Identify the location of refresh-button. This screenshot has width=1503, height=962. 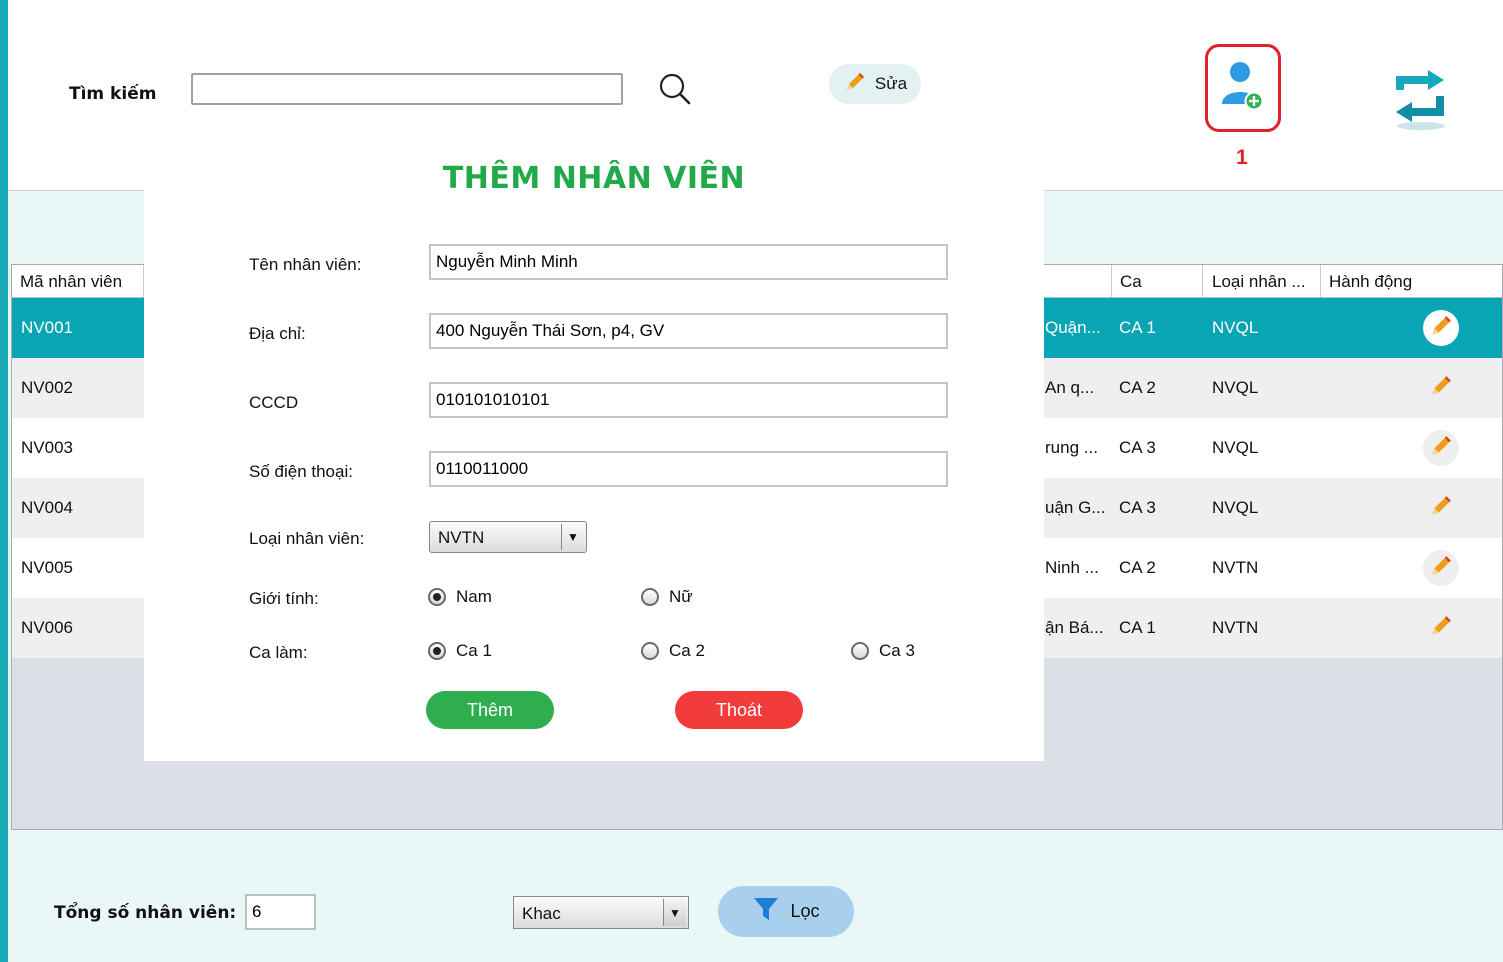
(1420, 99).